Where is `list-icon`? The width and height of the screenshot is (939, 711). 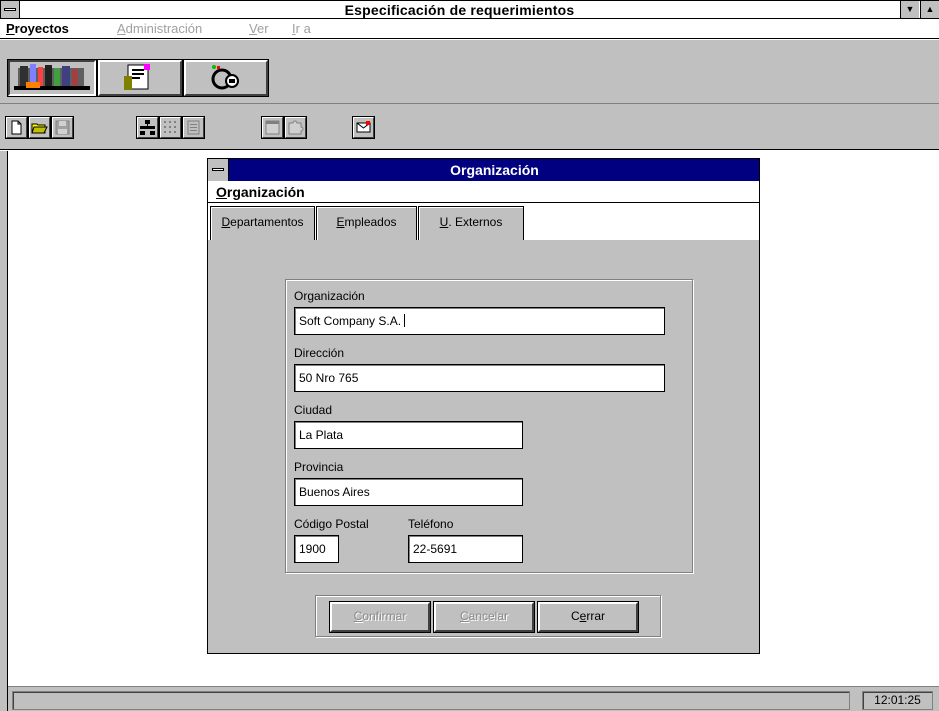
list-icon is located at coordinates (193, 127).